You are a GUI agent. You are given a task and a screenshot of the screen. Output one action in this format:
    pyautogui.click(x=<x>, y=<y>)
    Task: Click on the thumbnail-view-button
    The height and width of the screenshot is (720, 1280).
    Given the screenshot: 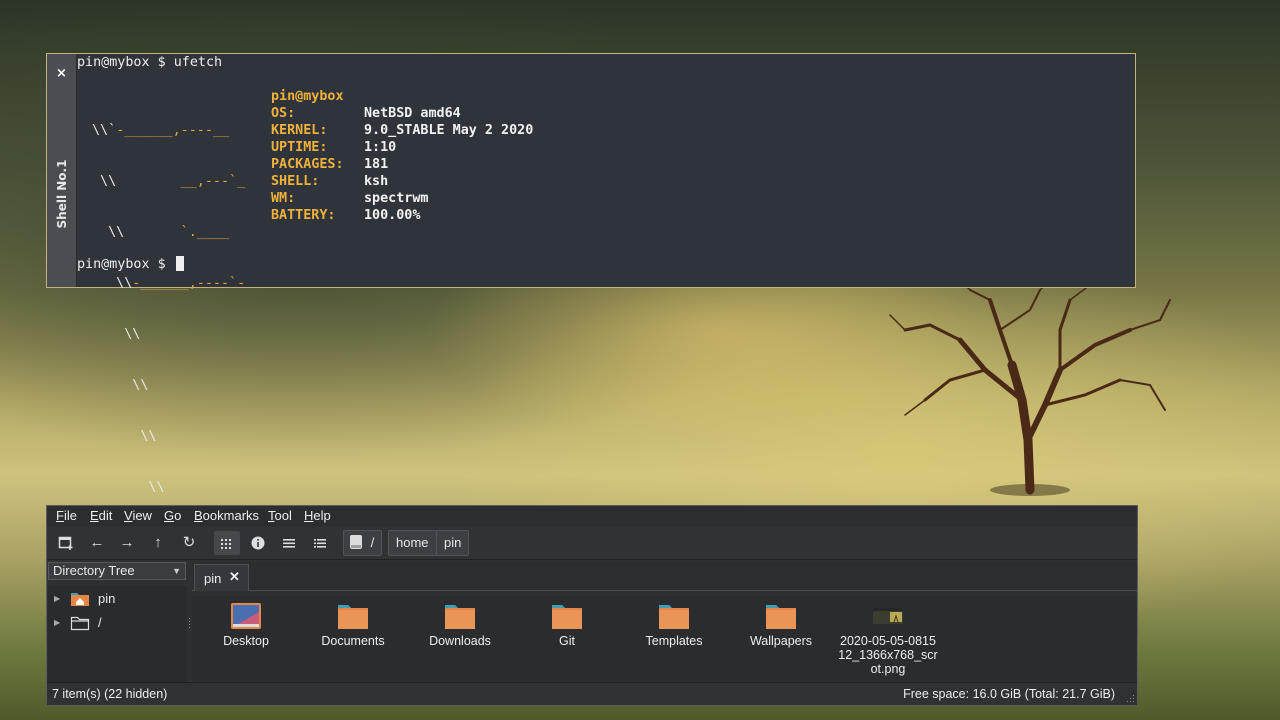 What is the action you would take?
    pyautogui.click(x=258, y=543)
    